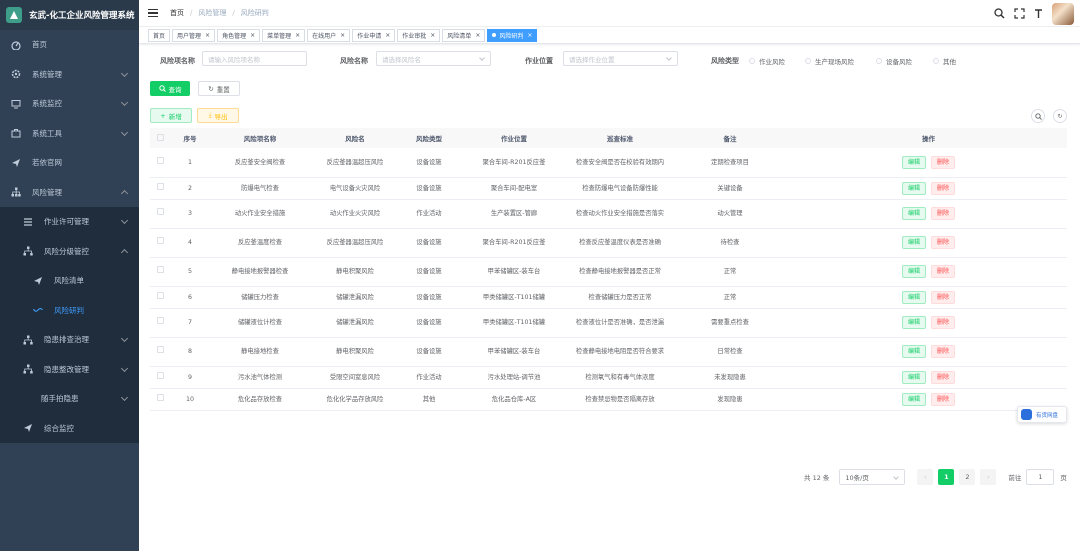  I want to click on breadcrumb-home: 首页, so click(177, 13).